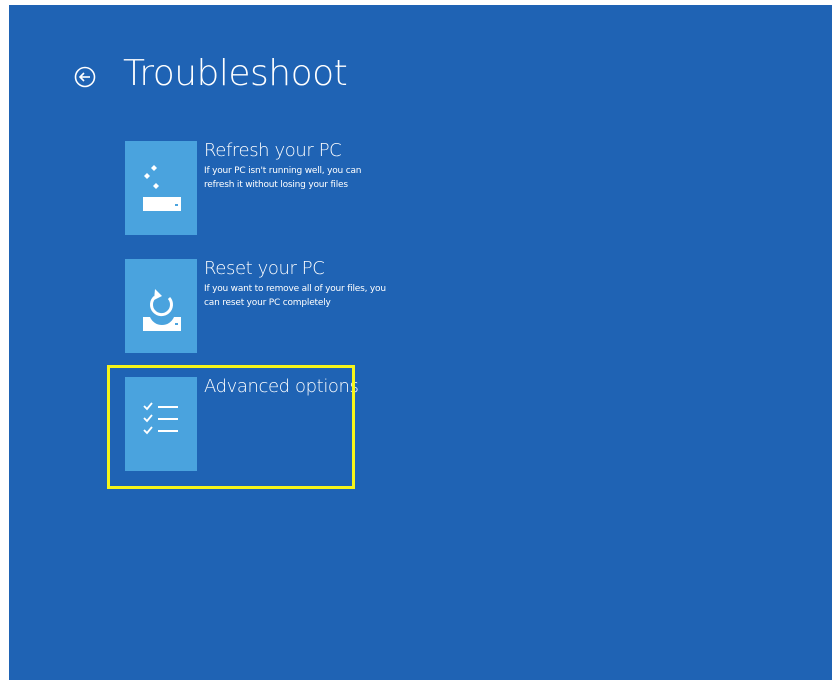 This screenshot has height=680, width=832. I want to click on advanced-options-text: Advanced options, so click(299, 387).